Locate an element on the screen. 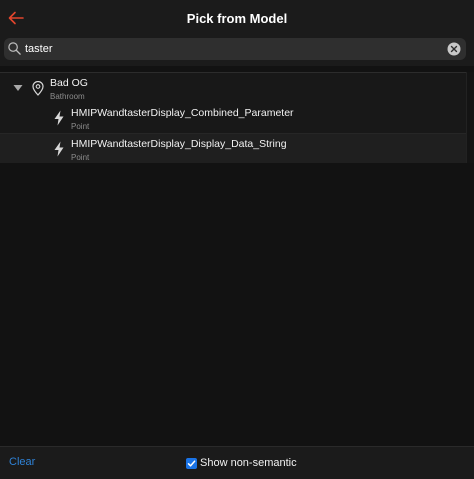 The image size is (474, 479). searchbar is located at coordinates (237, 51).